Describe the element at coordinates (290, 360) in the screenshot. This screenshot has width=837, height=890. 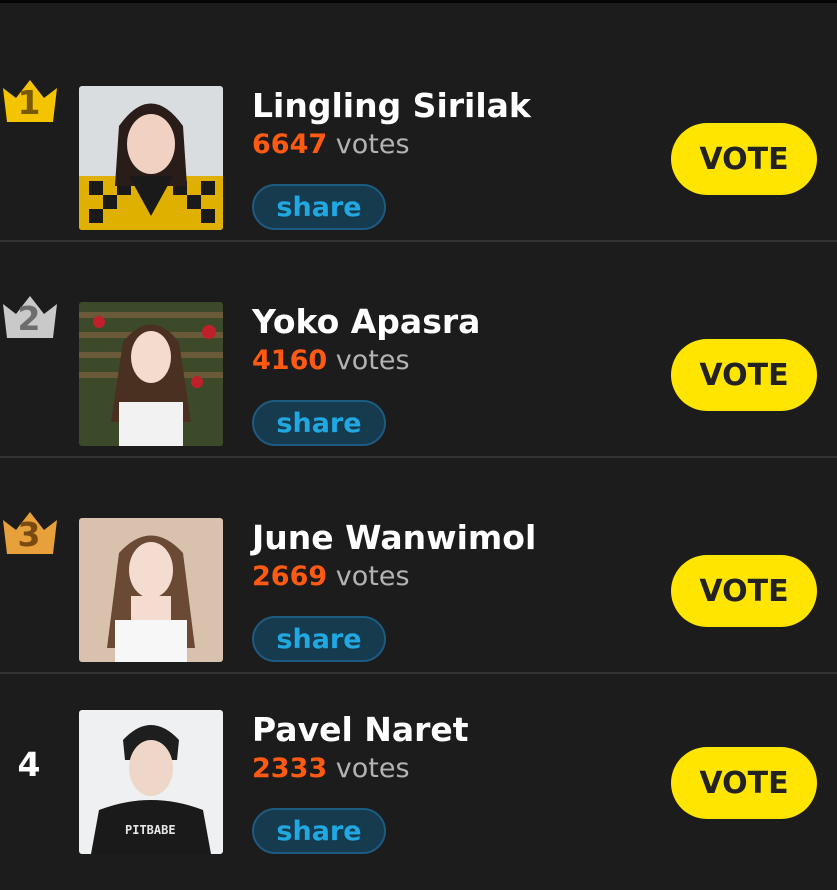
I see `vote-count: 4160` at that location.